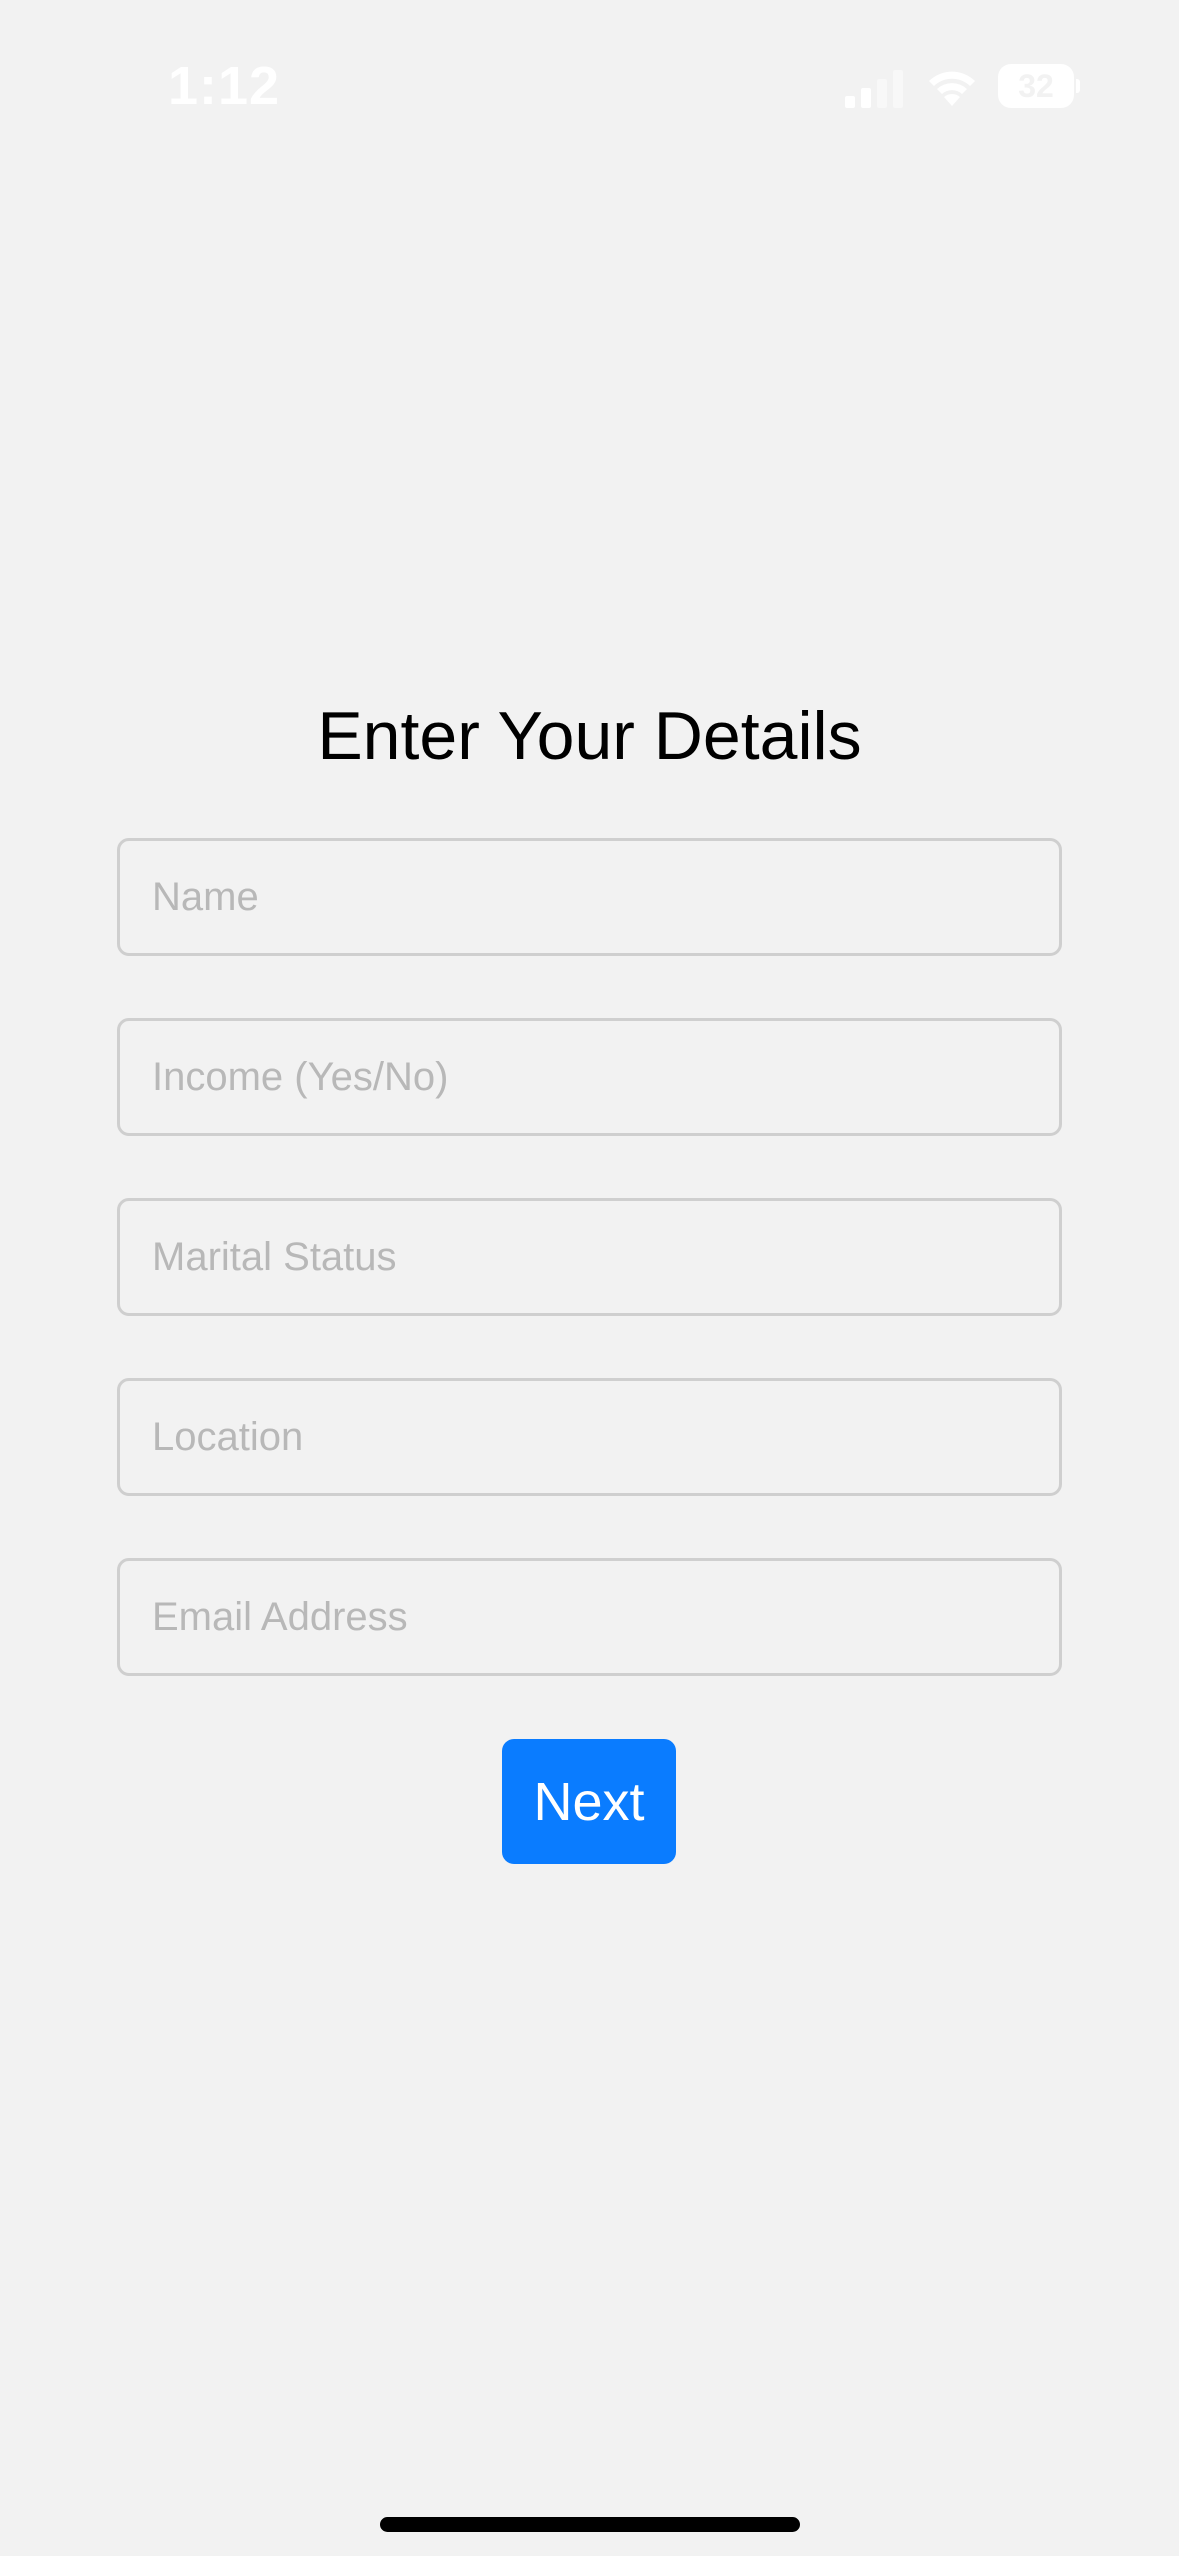  What do you see at coordinates (589, 736) in the screenshot?
I see `page-title: Enter Your Details` at bounding box center [589, 736].